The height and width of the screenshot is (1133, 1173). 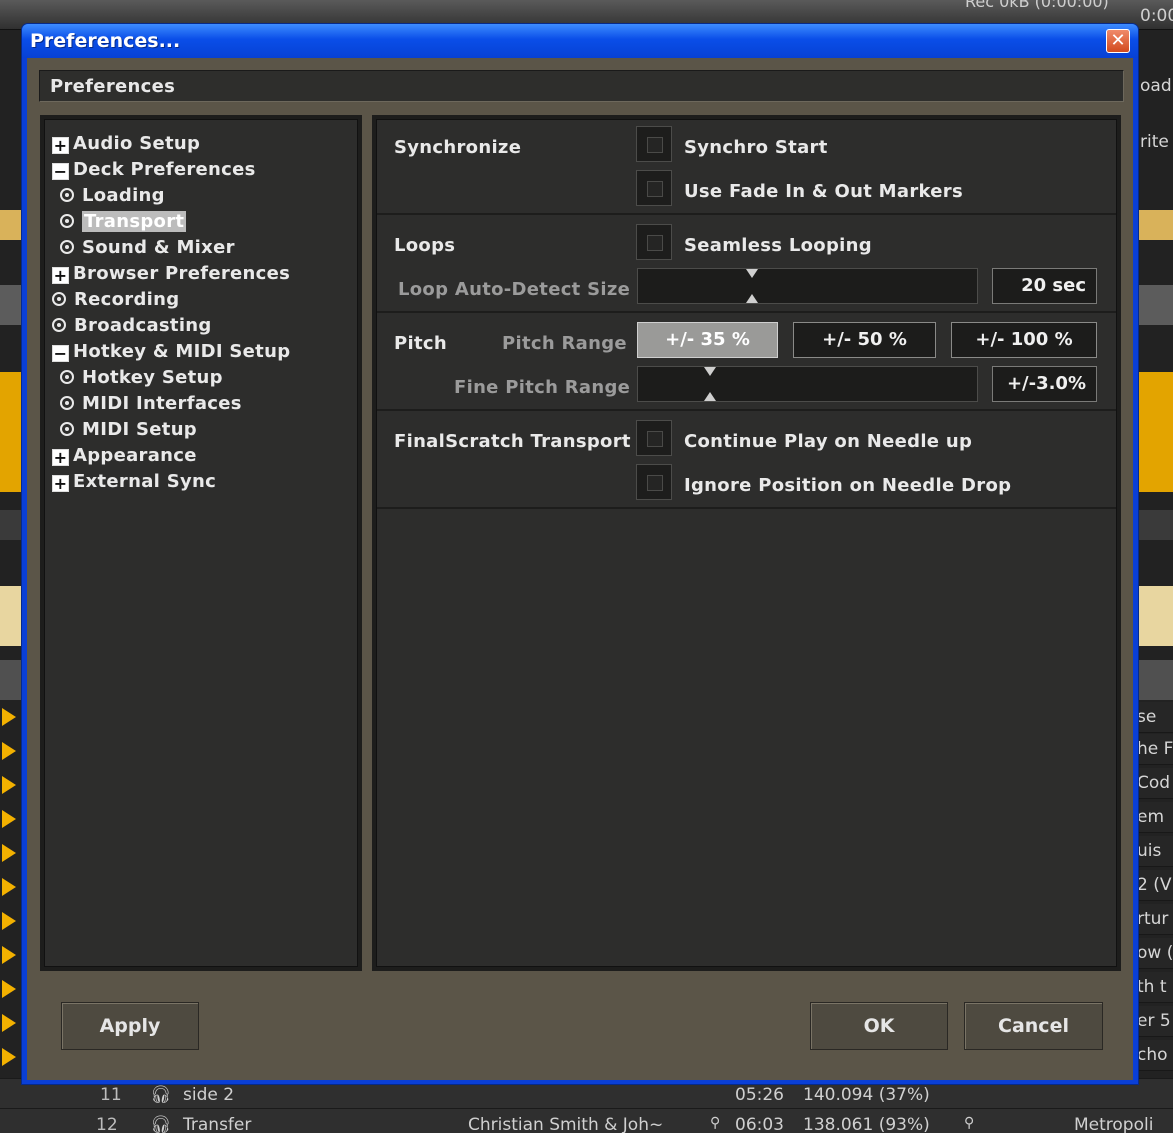 I want to click on headphone-icon: 🎧︎, so click(x=161, y=1095).